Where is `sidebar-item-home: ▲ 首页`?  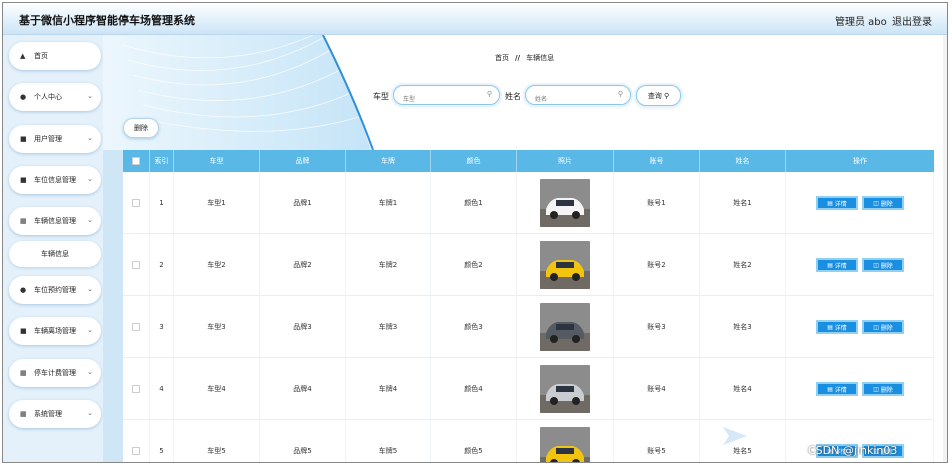
sidebar-item-home: ▲ 首页 is located at coordinates (55, 56).